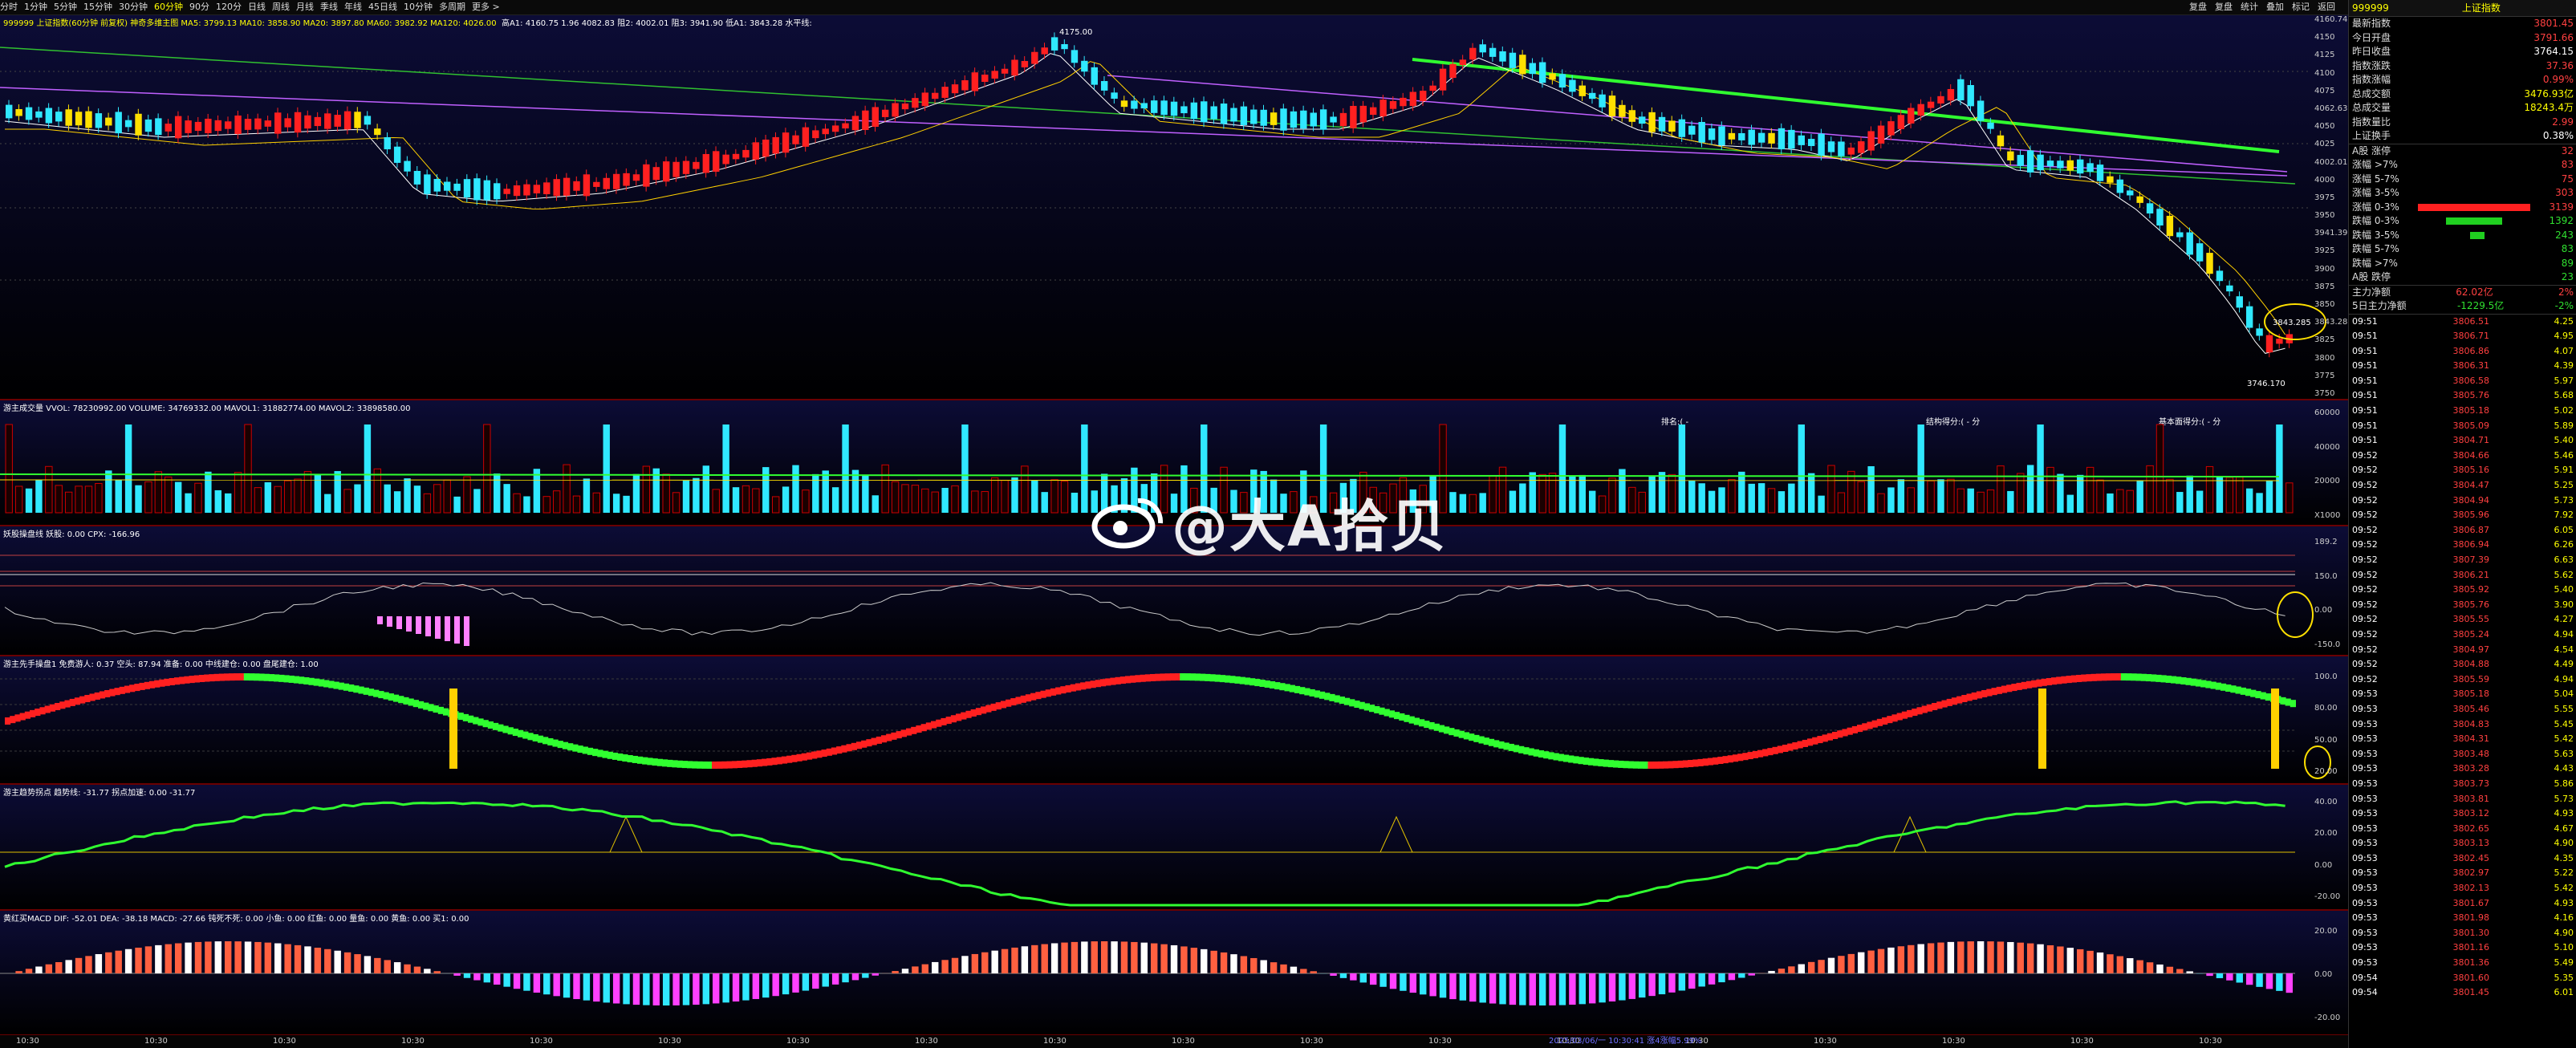  What do you see at coordinates (2471, 739) in the screenshot?
I see `tick-price: 3804.31` at bounding box center [2471, 739].